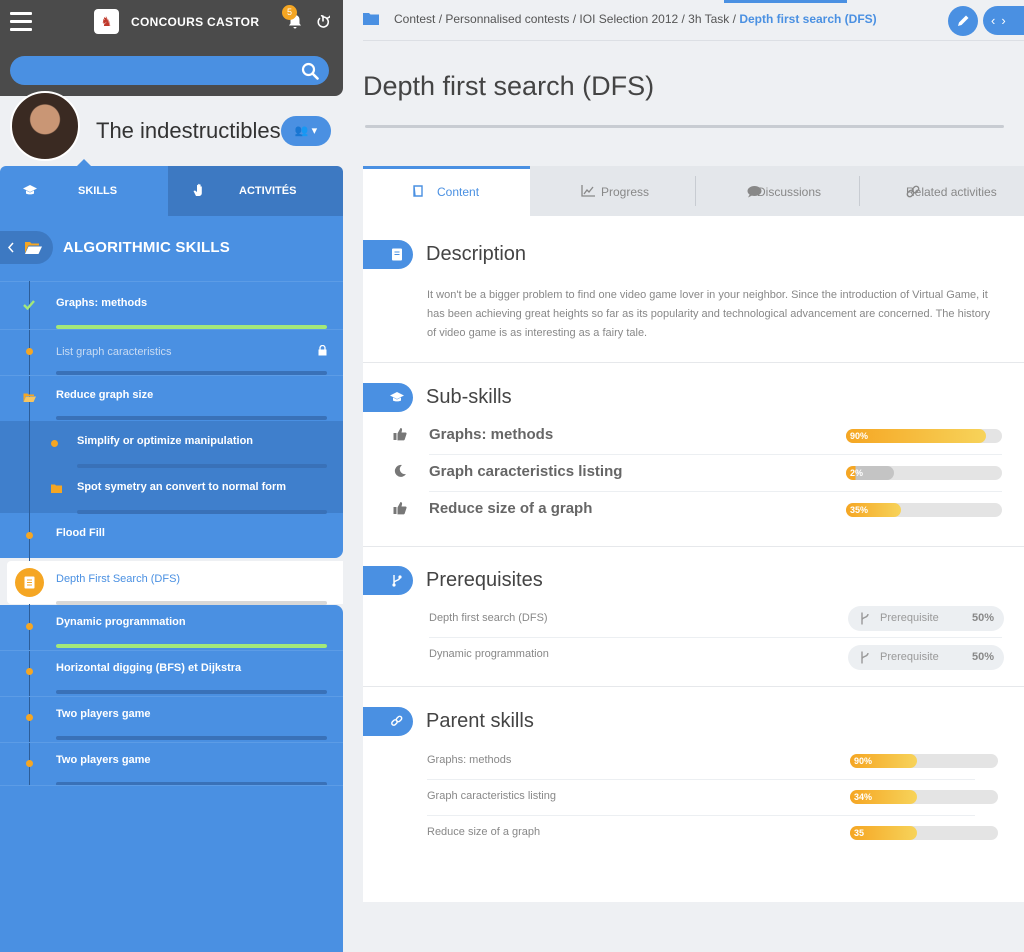 The image size is (1024, 952). What do you see at coordinates (171, 398) in the screenshot?
I see `skill-item-reduce-graph: Reduce graph size` at bounding box center [171, 398].